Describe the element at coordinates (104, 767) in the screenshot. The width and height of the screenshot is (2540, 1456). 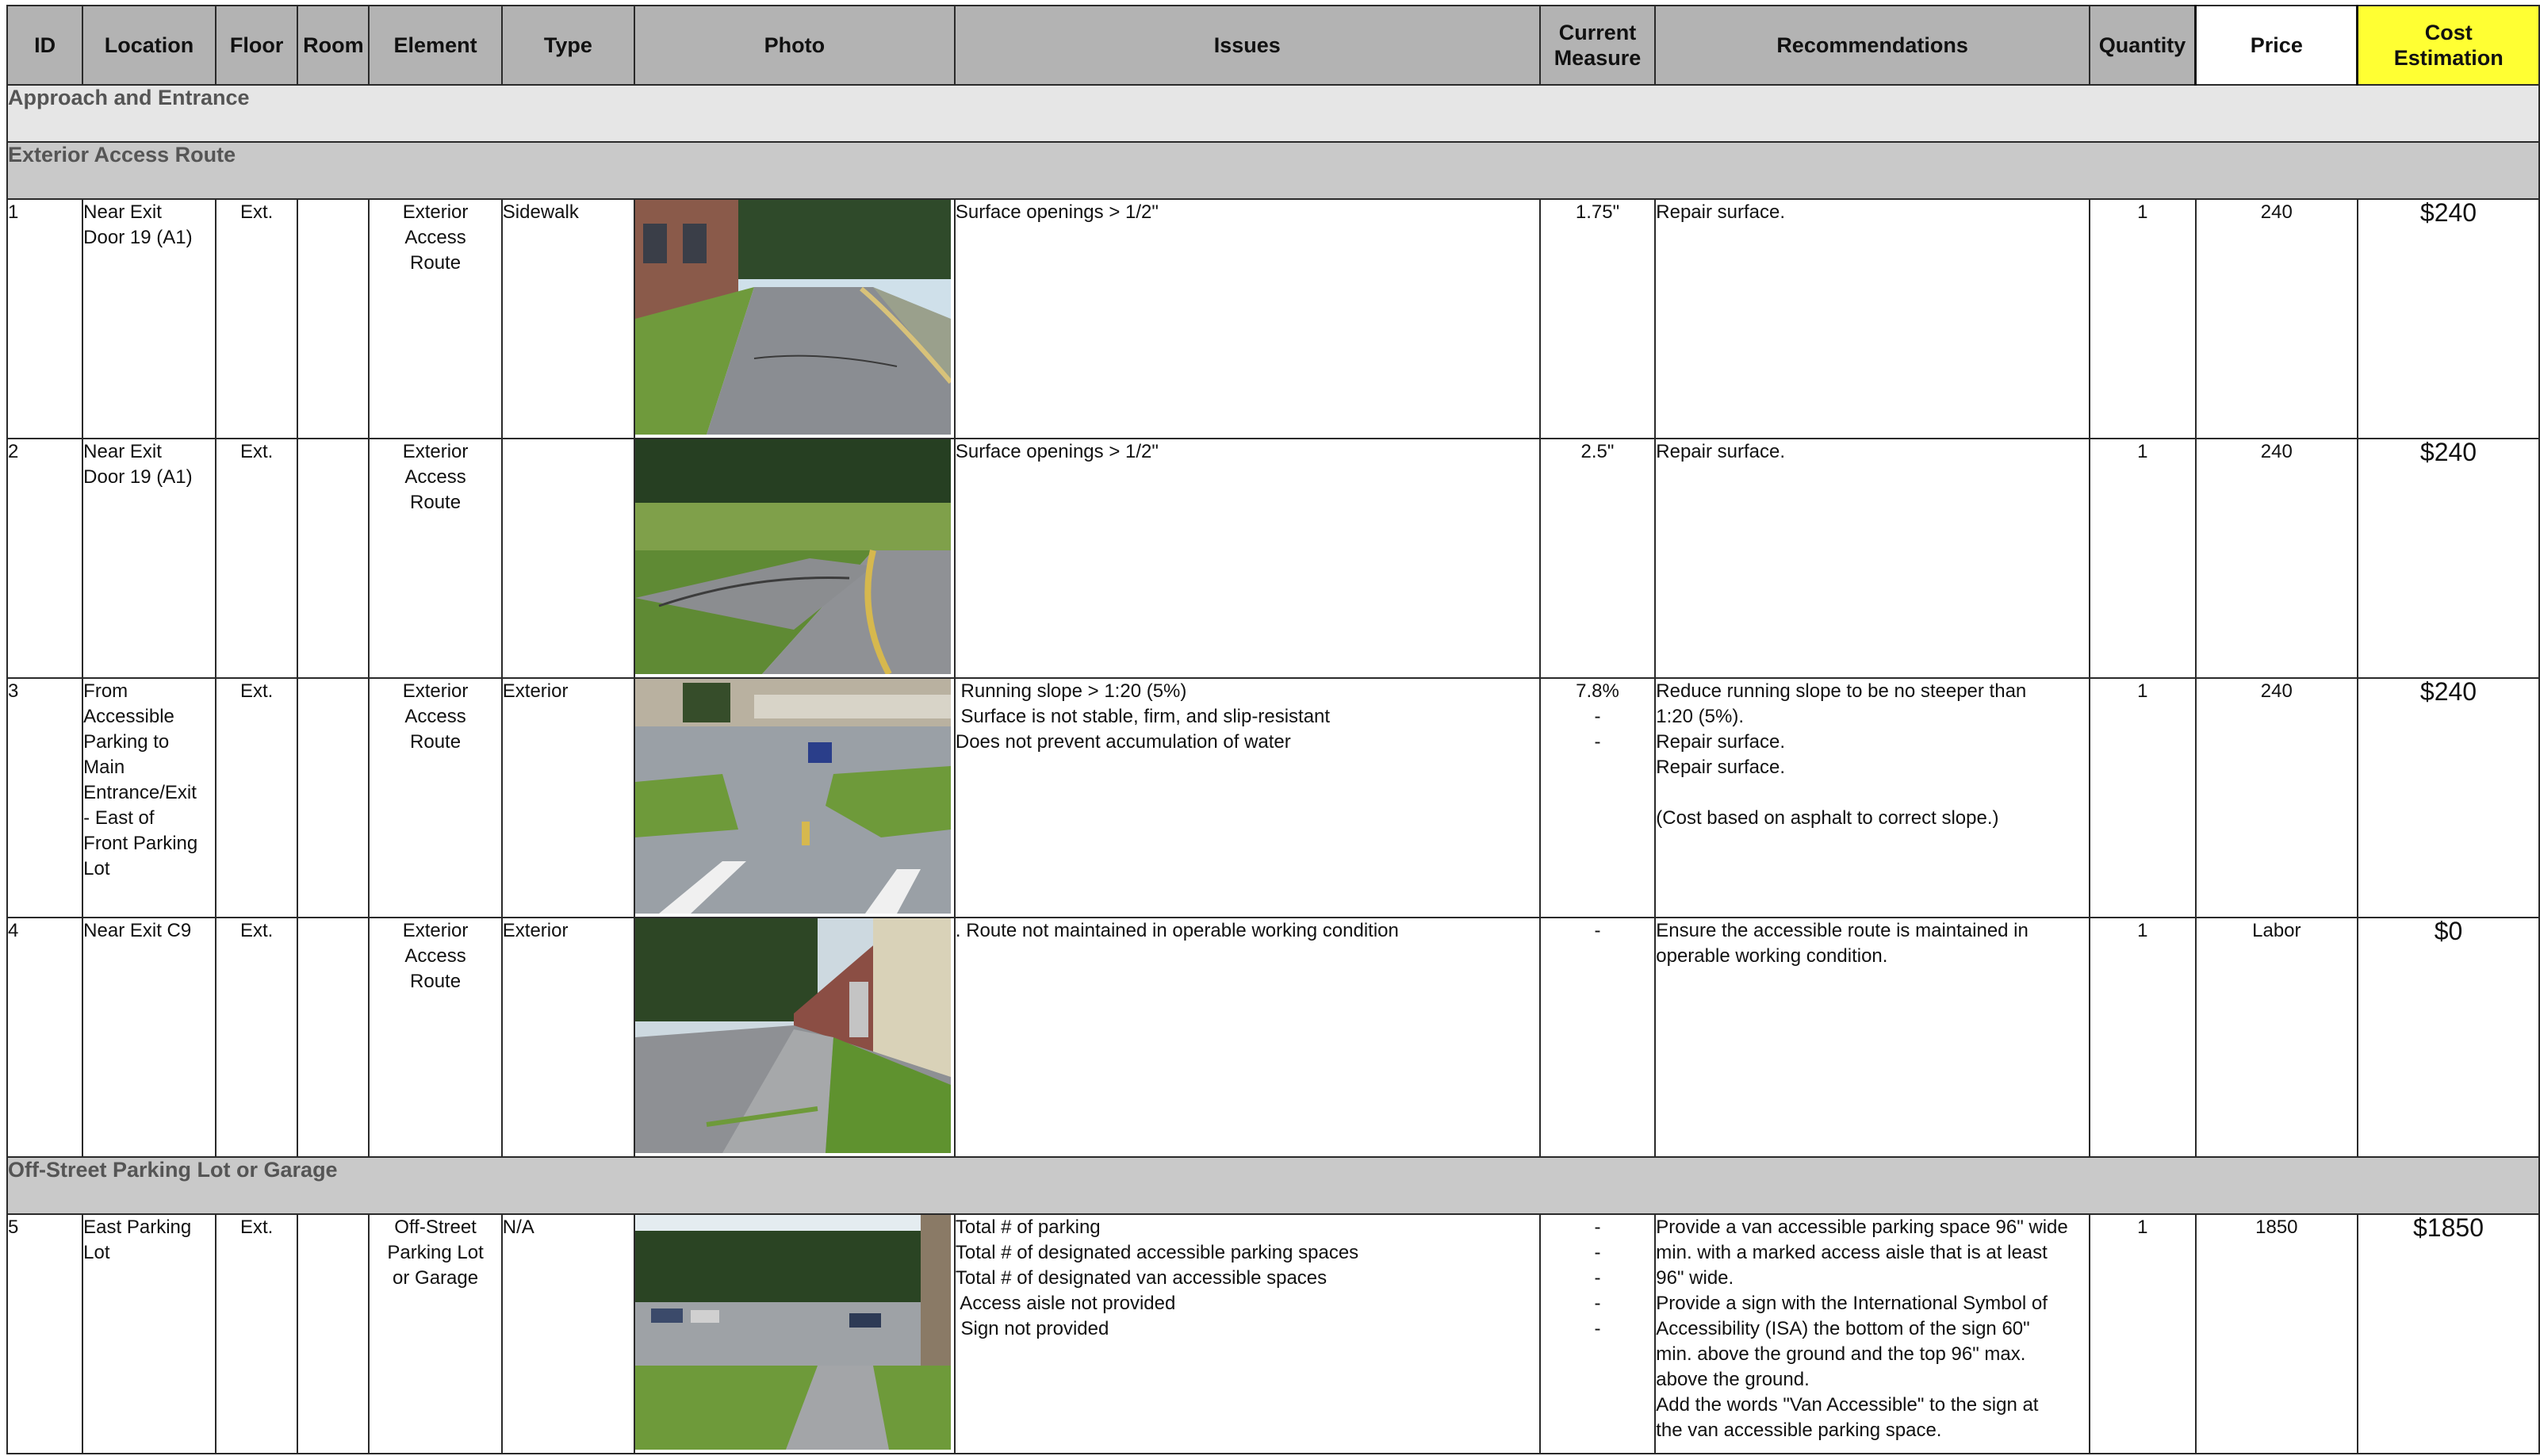
I see `cell-text-line: Main` at that location.